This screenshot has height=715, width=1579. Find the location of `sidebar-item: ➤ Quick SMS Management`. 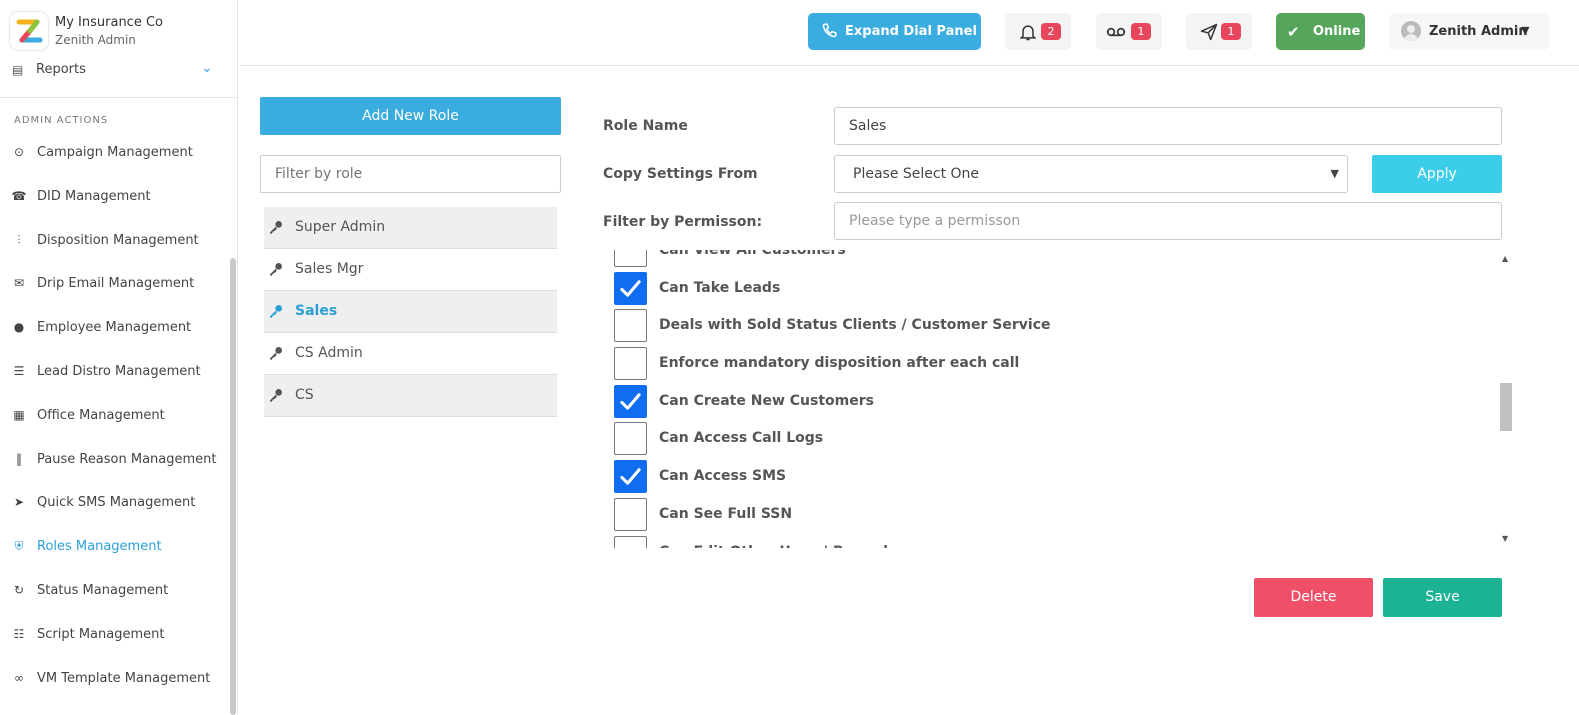

sidebar-item: ➤ Quick SMS Management is located at coordinates (115, 504).